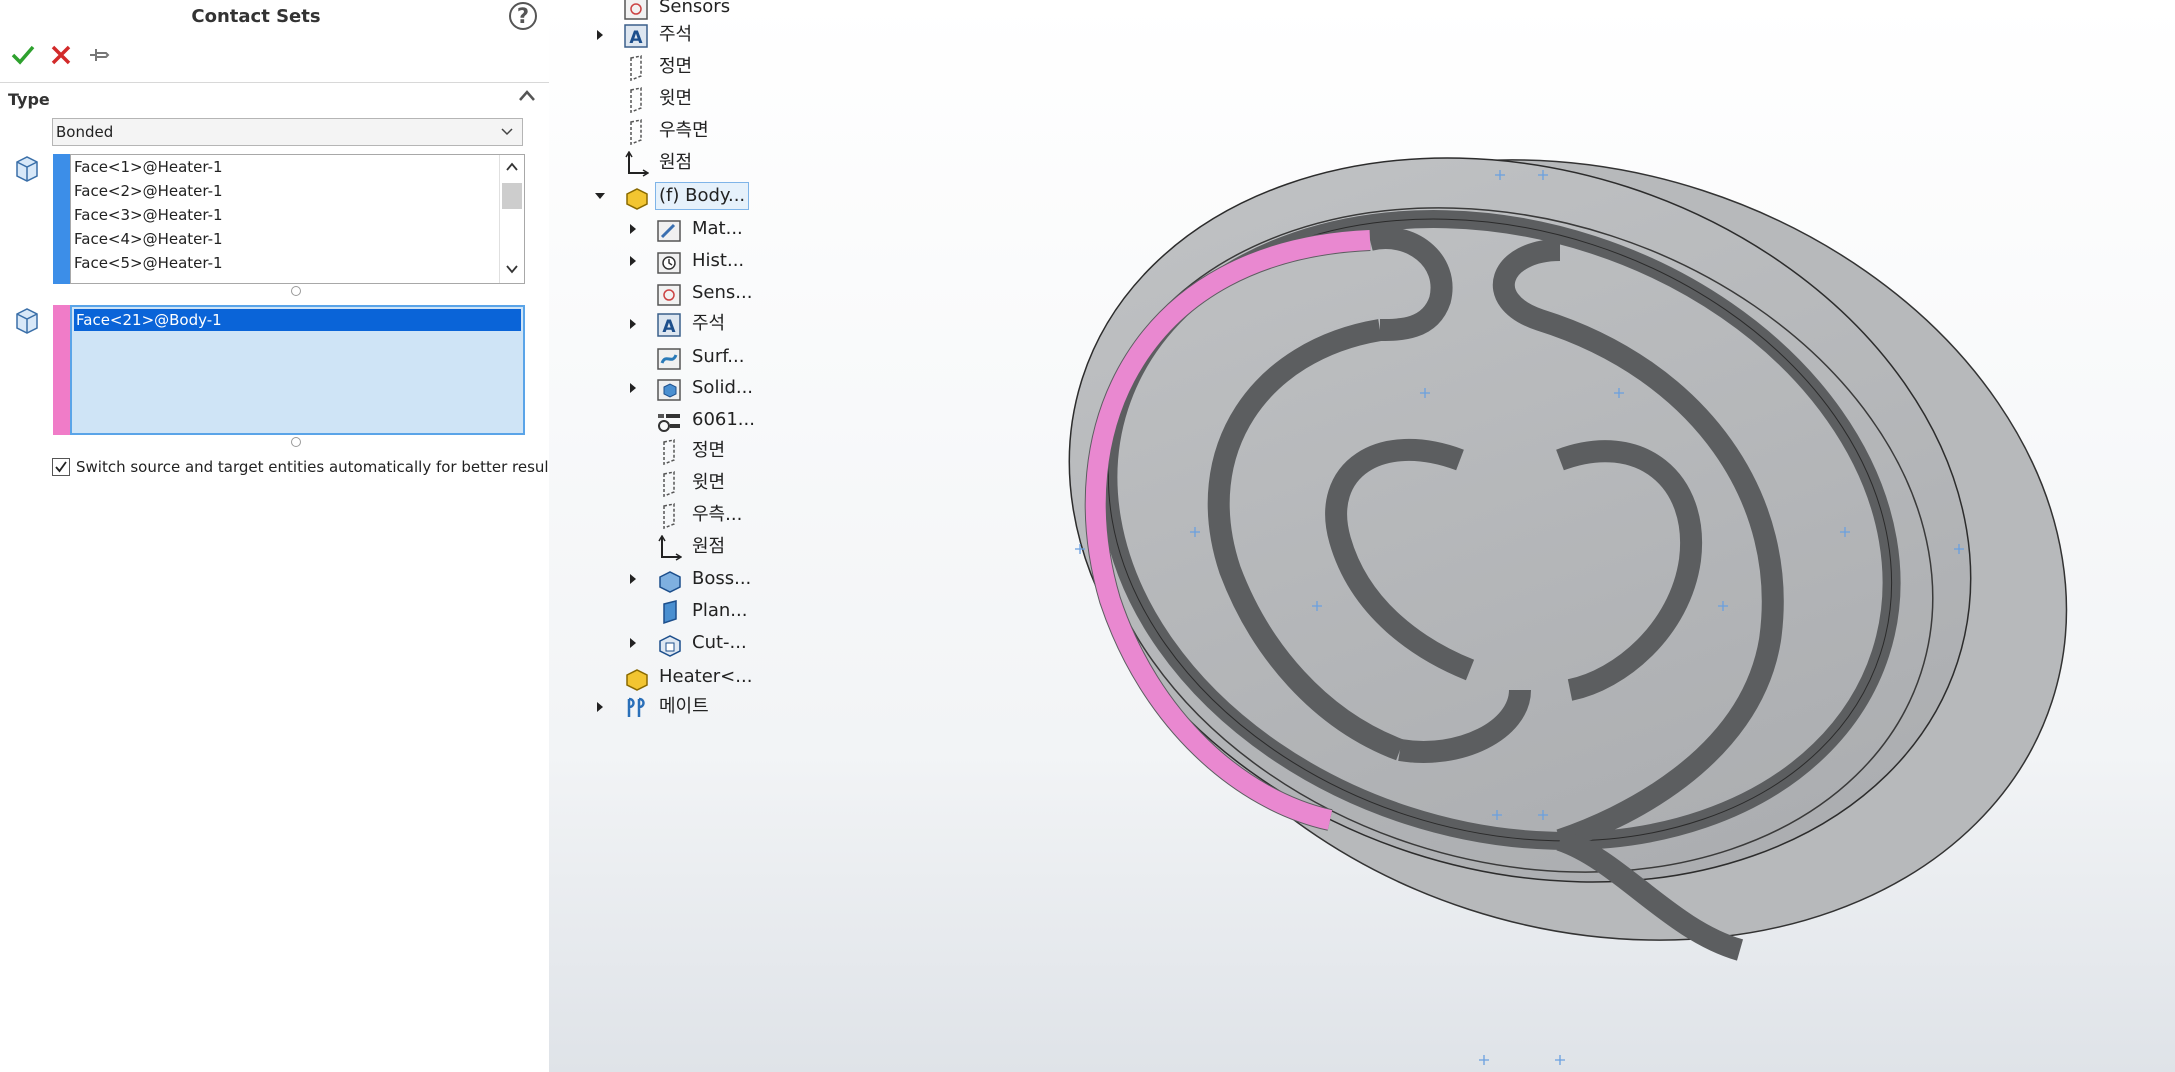 This screenshot has width=2175, height=1072. I want to click on tree-item-label: Sensors, so click(695, 8).